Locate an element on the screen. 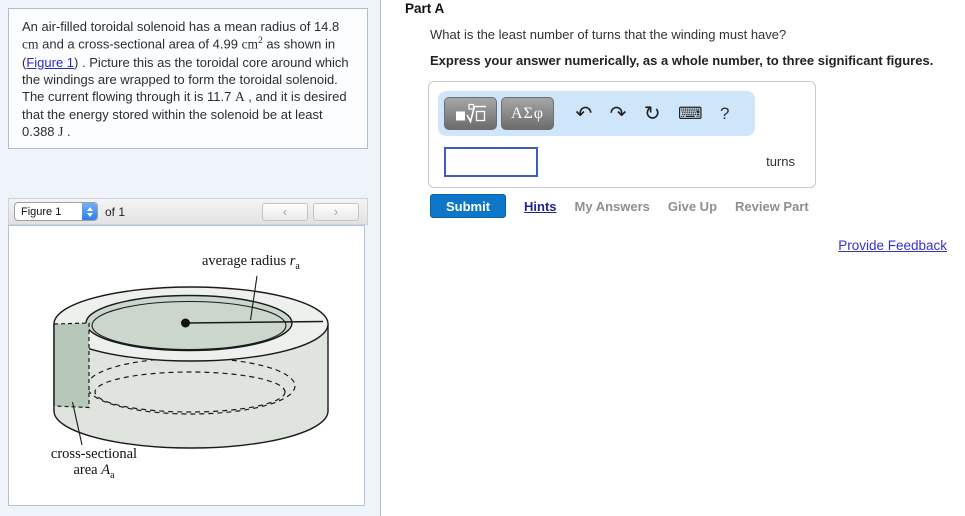 The image size is (965, 516). center-dot is located at coordinates (185, 323).